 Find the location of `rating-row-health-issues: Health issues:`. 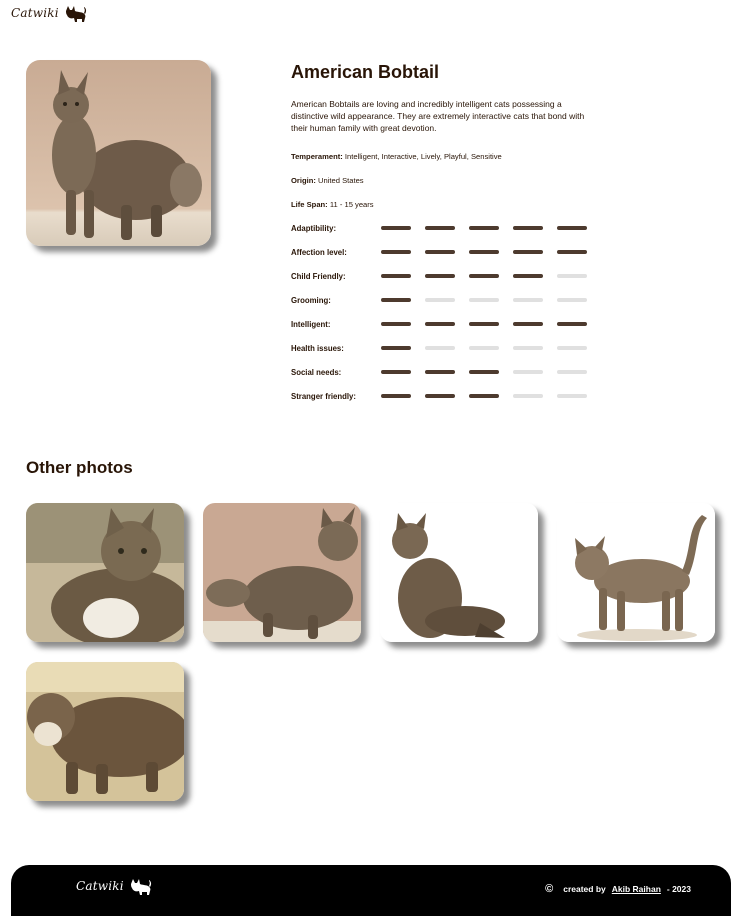

rating-row-health-issues: Health issues: is located at coordinates (441, 349).